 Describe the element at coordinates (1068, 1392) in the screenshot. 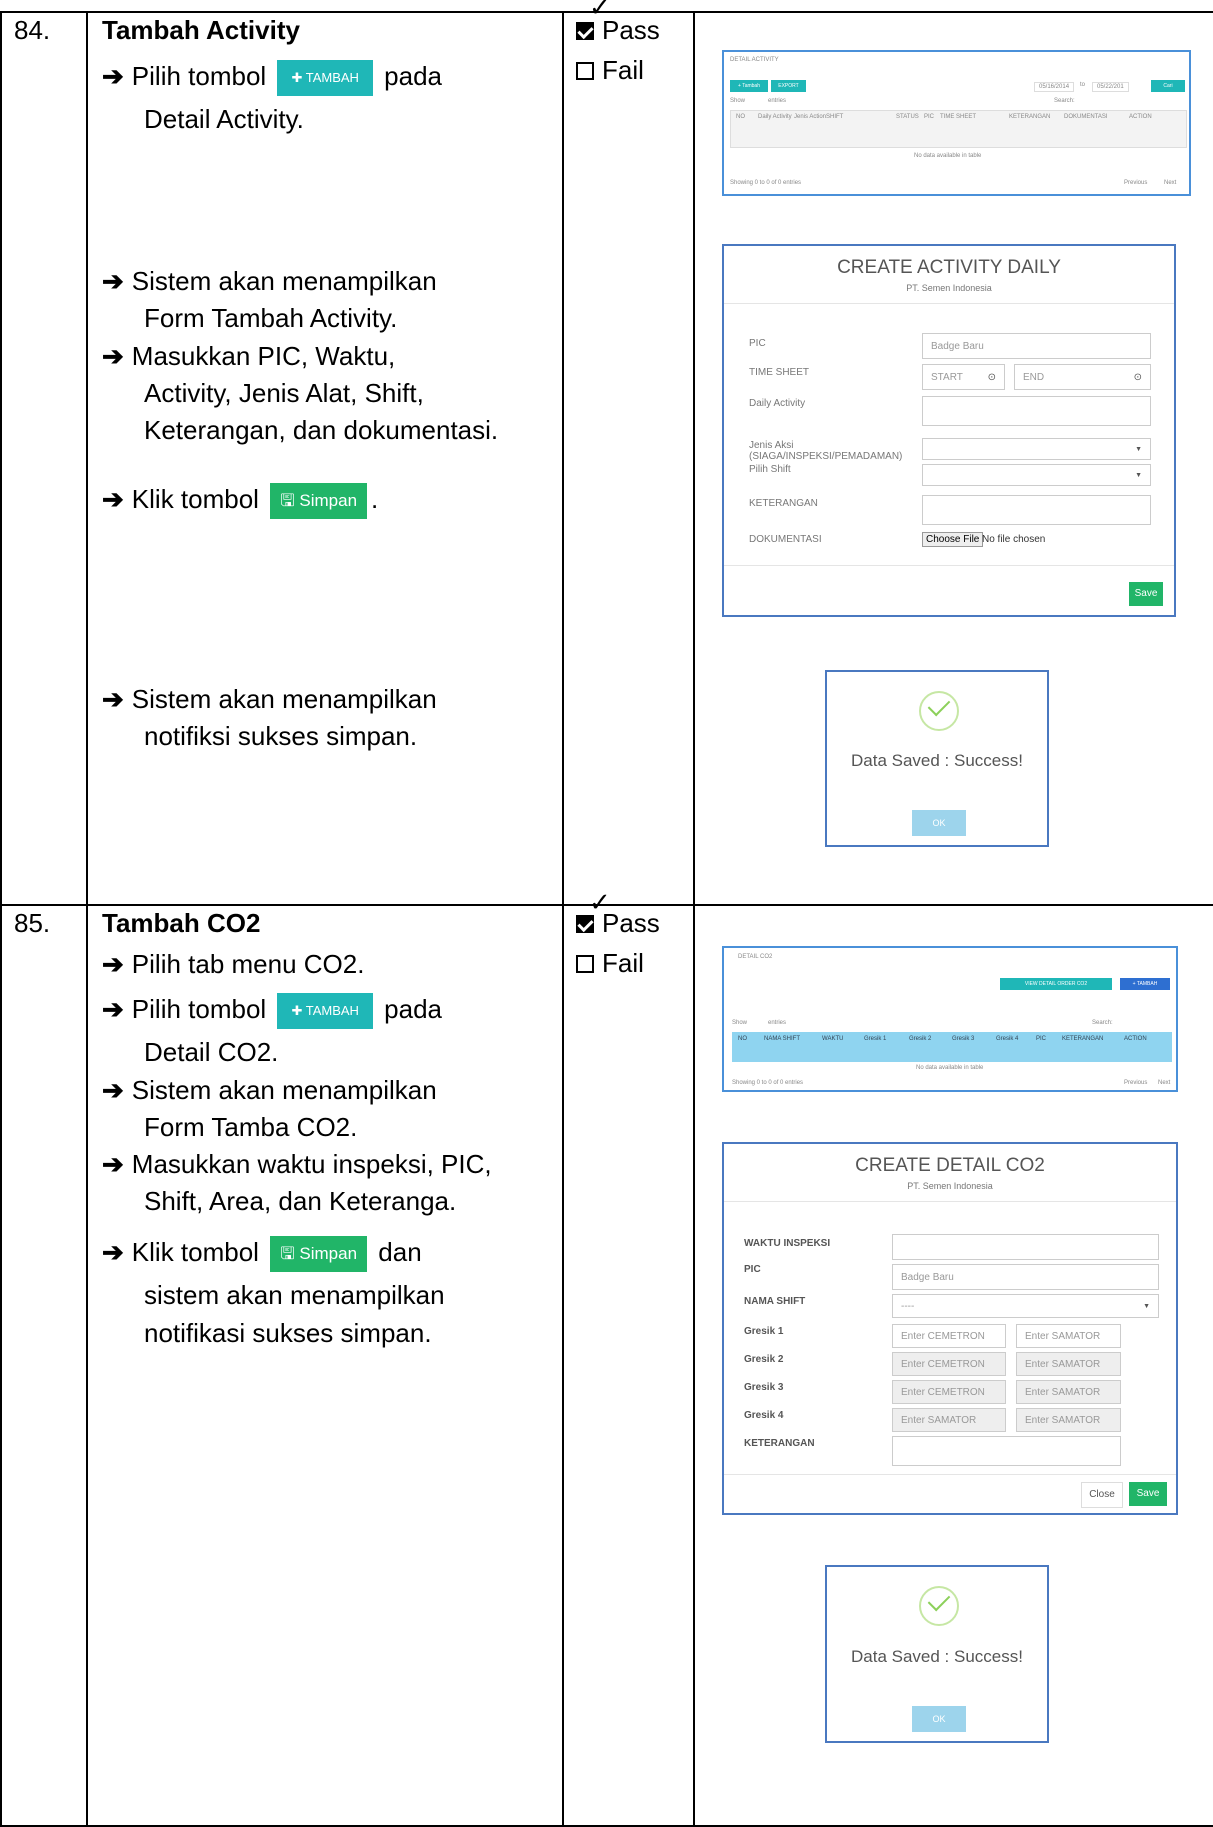

I see `gresik3-samator-field: Enter SAMATOR` at that location.